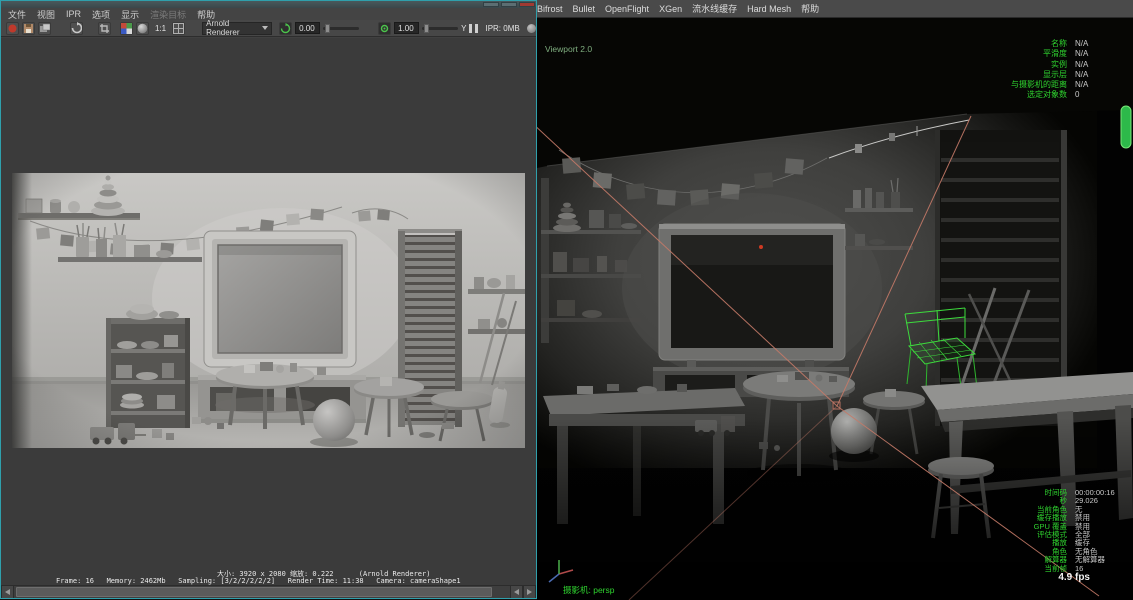 The height and width of the screenshot is (600, 1133). What do you see at coordinates (341, 28) in the screenshot?
I see `exposure-slider` at bounding box center [341, 28].